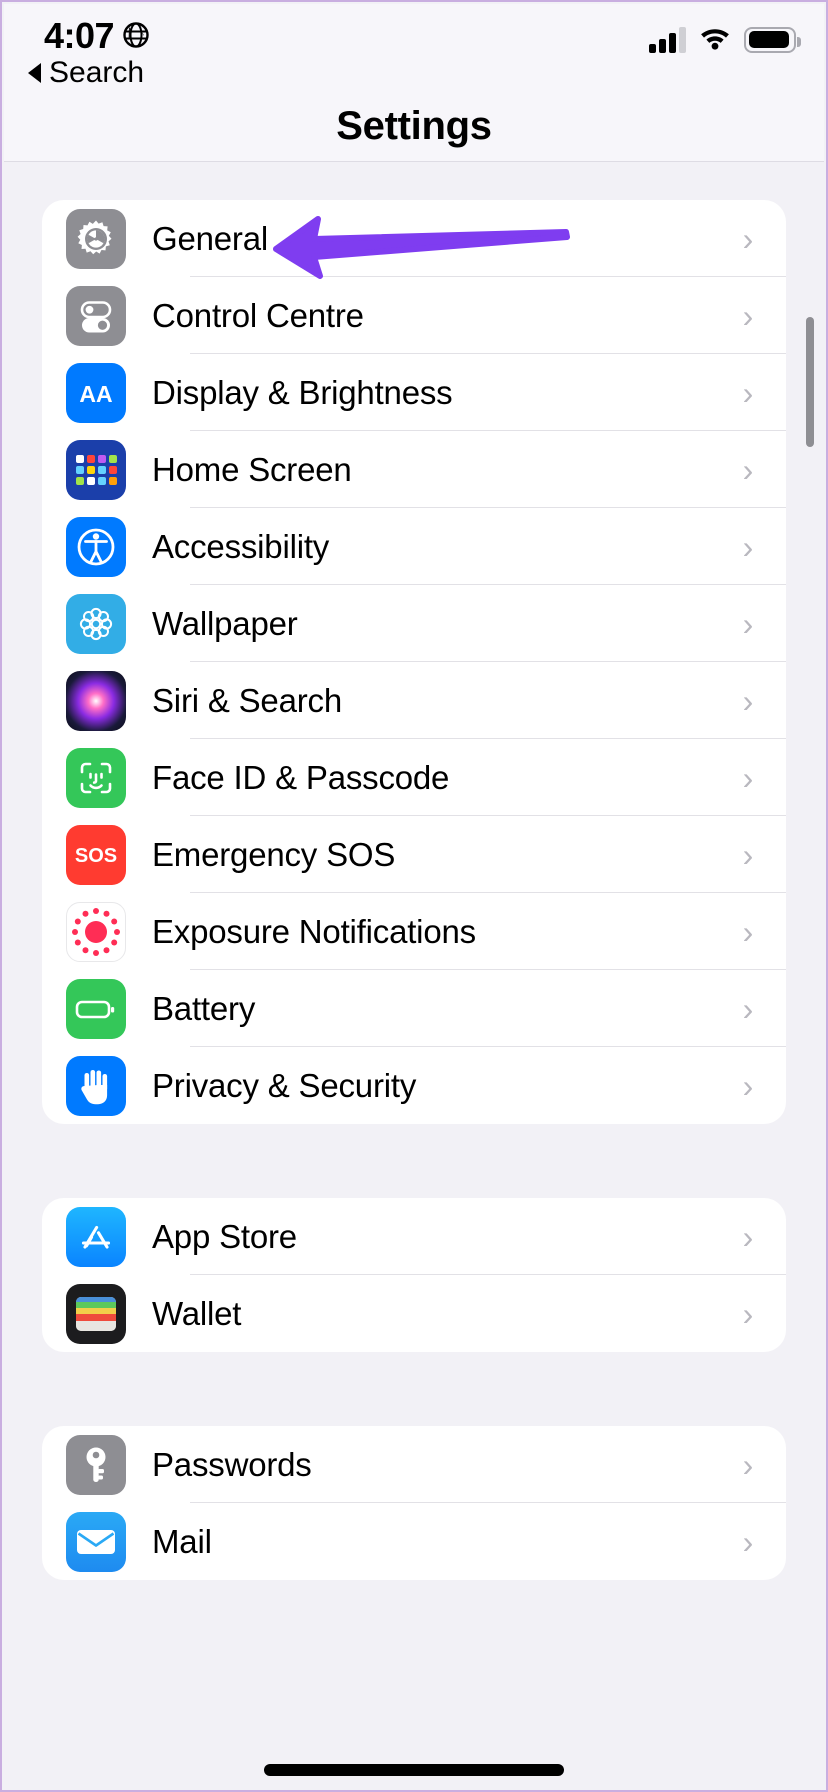  I want to click on battery-app-icon, so click(96, 1008).